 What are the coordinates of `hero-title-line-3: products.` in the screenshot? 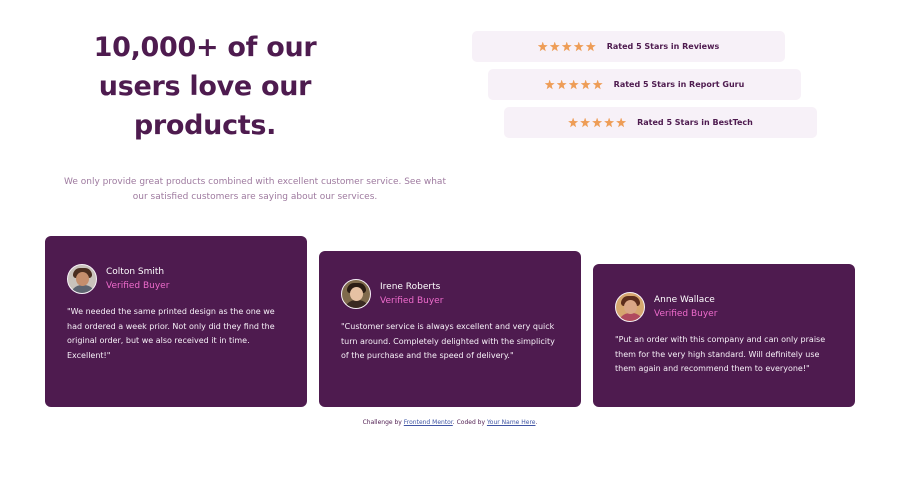 It's located at (205, 125).